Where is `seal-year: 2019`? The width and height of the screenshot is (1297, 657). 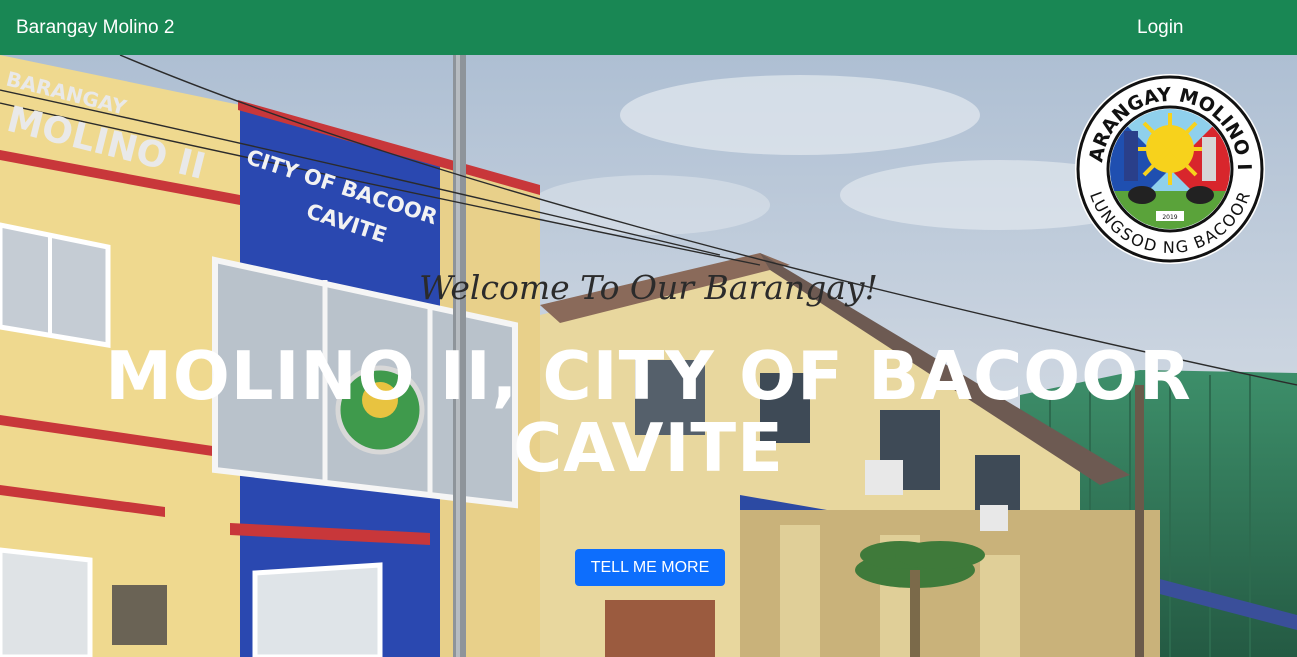 seal-year: 2019 is located at coordinates (1169, 217).